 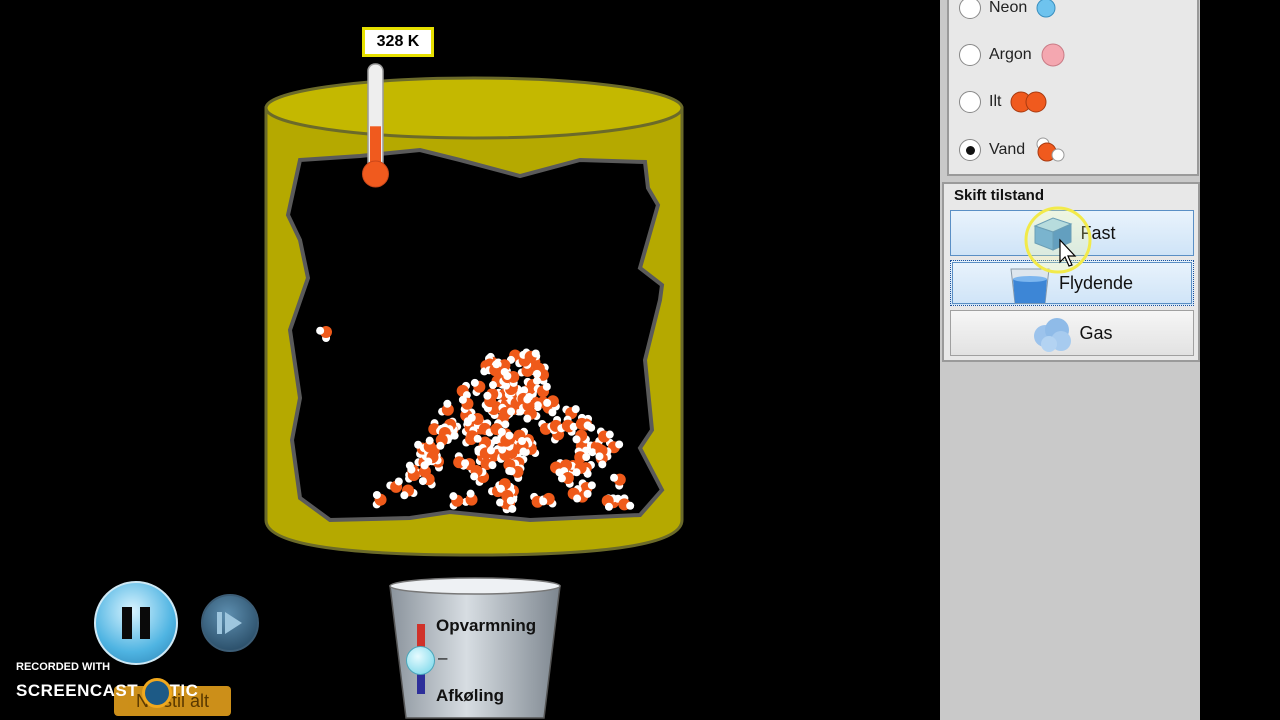 I want to click on pause-button, so click(x=136, y=623).